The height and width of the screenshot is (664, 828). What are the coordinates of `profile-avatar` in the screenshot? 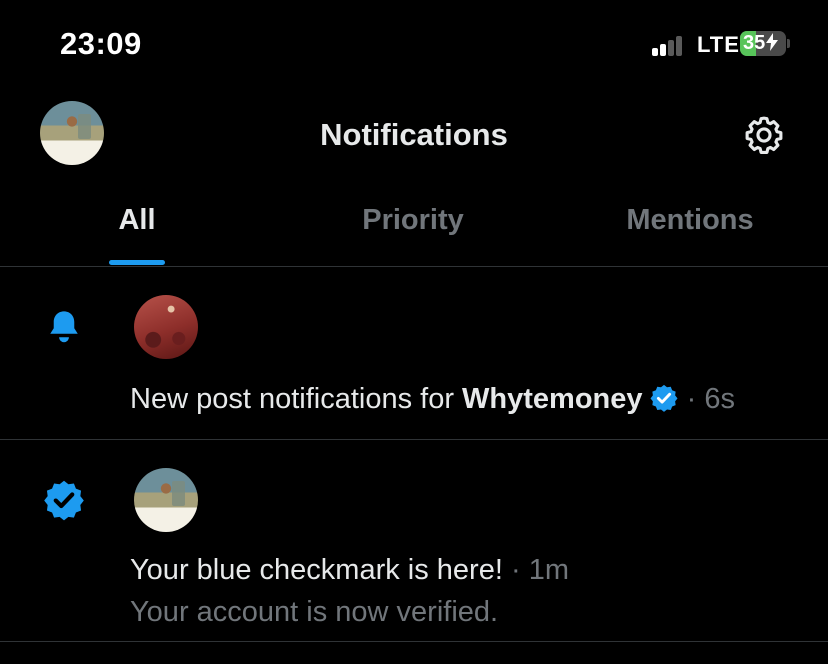 It's located at (166, 500).